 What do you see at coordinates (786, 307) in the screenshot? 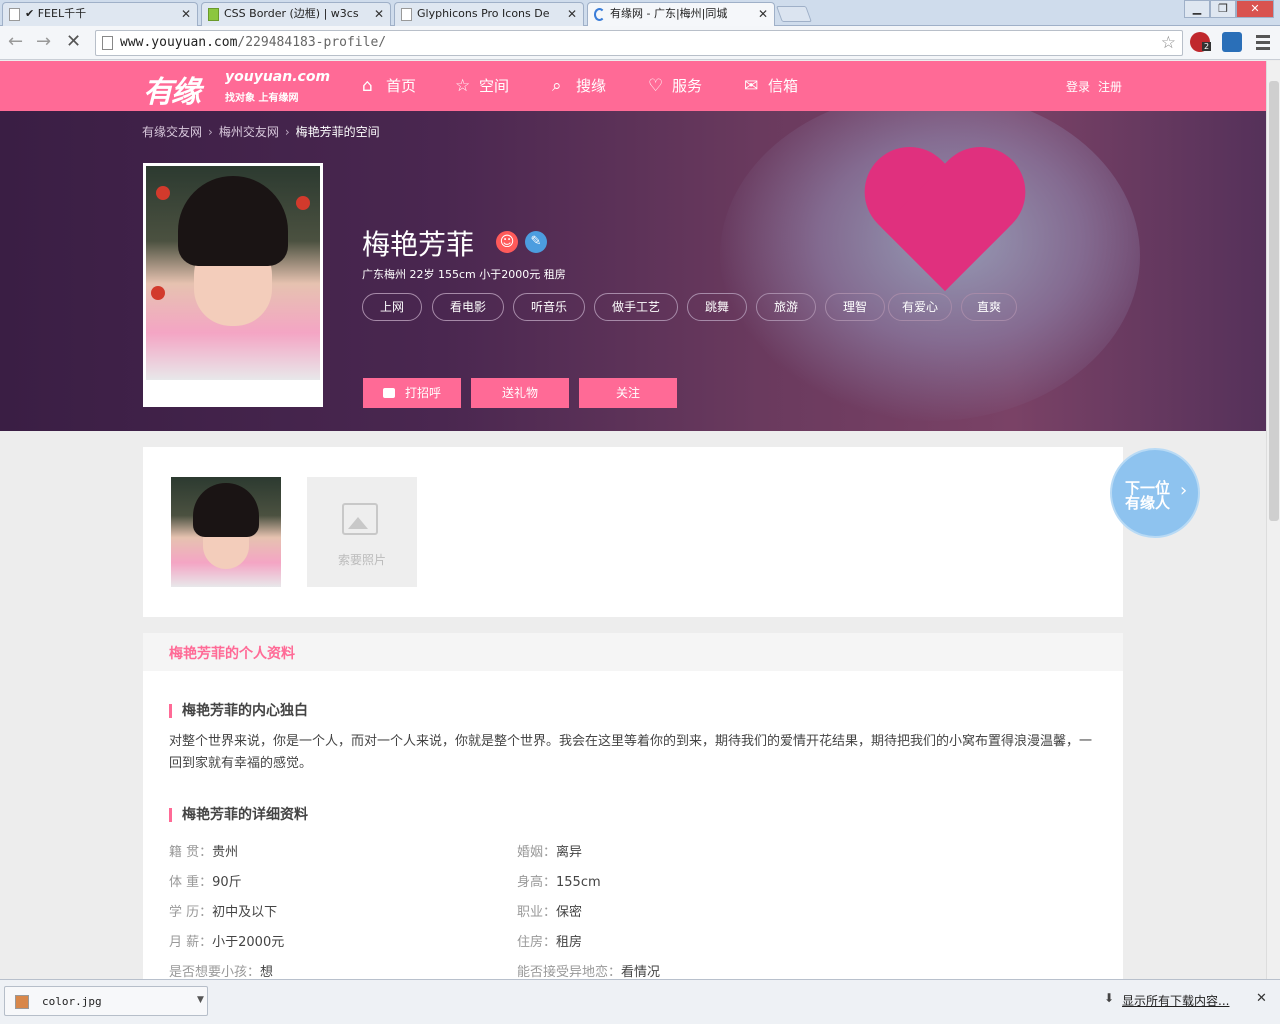
I see `tag: 旅游` at bounding box center [786, 307].